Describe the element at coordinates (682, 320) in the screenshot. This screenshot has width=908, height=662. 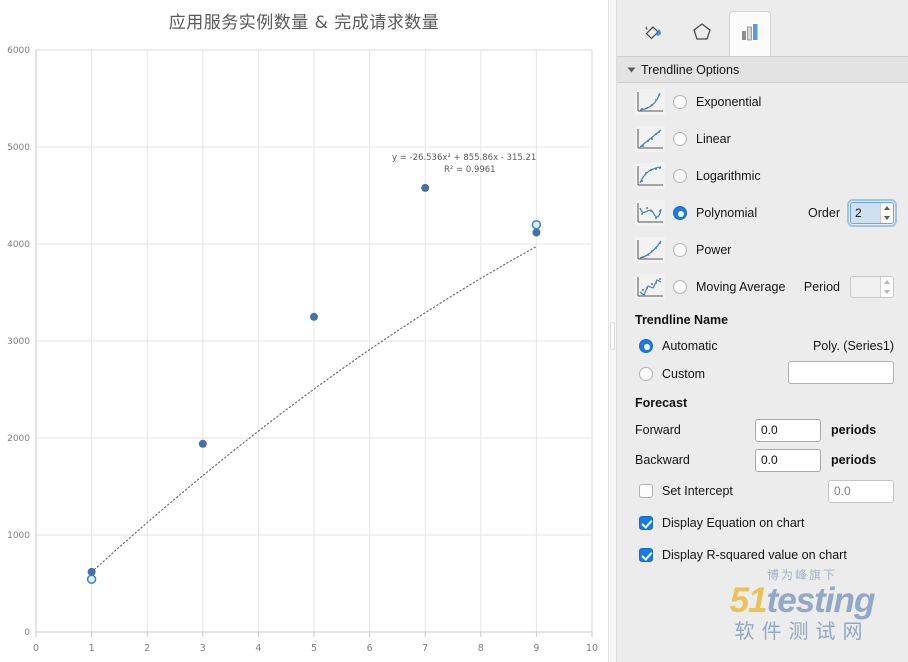
I see `trendline-name-group-title: Trendline Name` at that location.